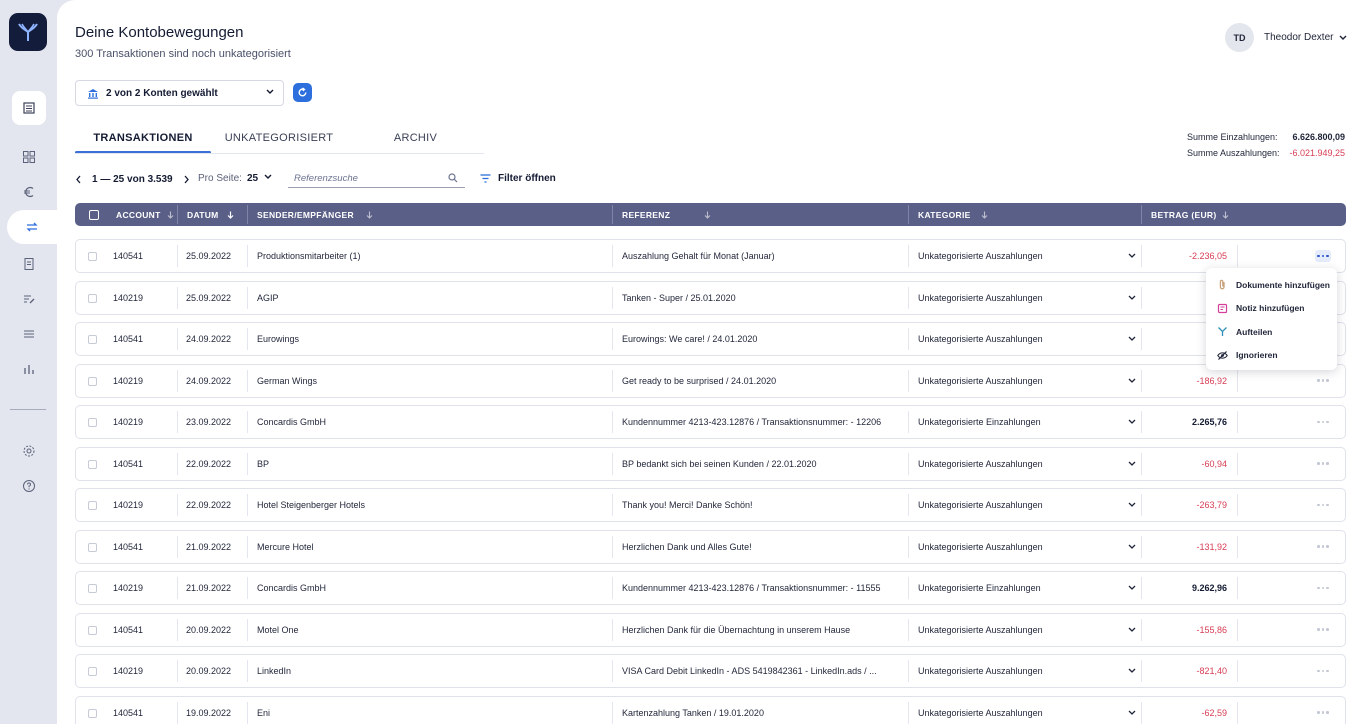 Image resolution: width=1360 pixels, height=724 pixels. What do you see at coordinates (279, 138) in the screenshot?
I see `tab-unkategorisiert: UNKATEGORISIERT` at bounding box center [279, 138].